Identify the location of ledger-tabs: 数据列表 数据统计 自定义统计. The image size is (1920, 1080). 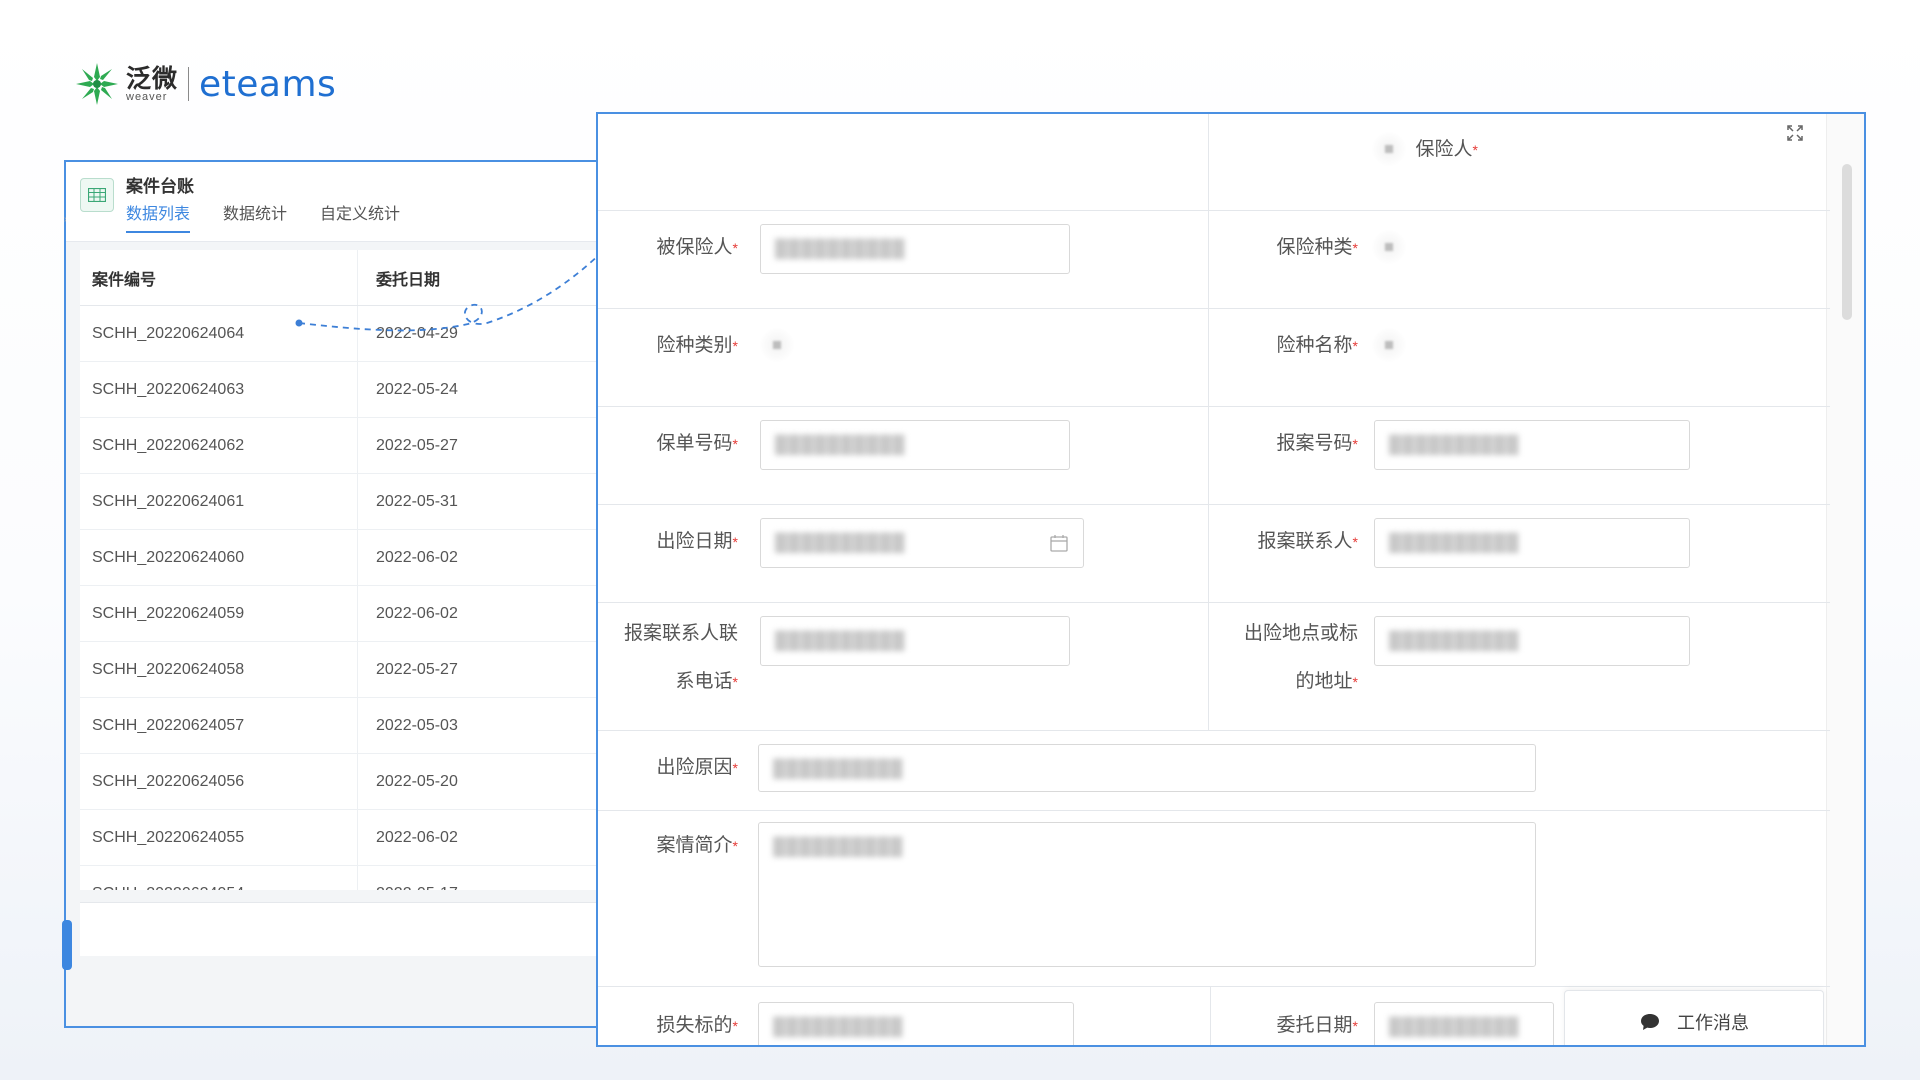
(263, 216).